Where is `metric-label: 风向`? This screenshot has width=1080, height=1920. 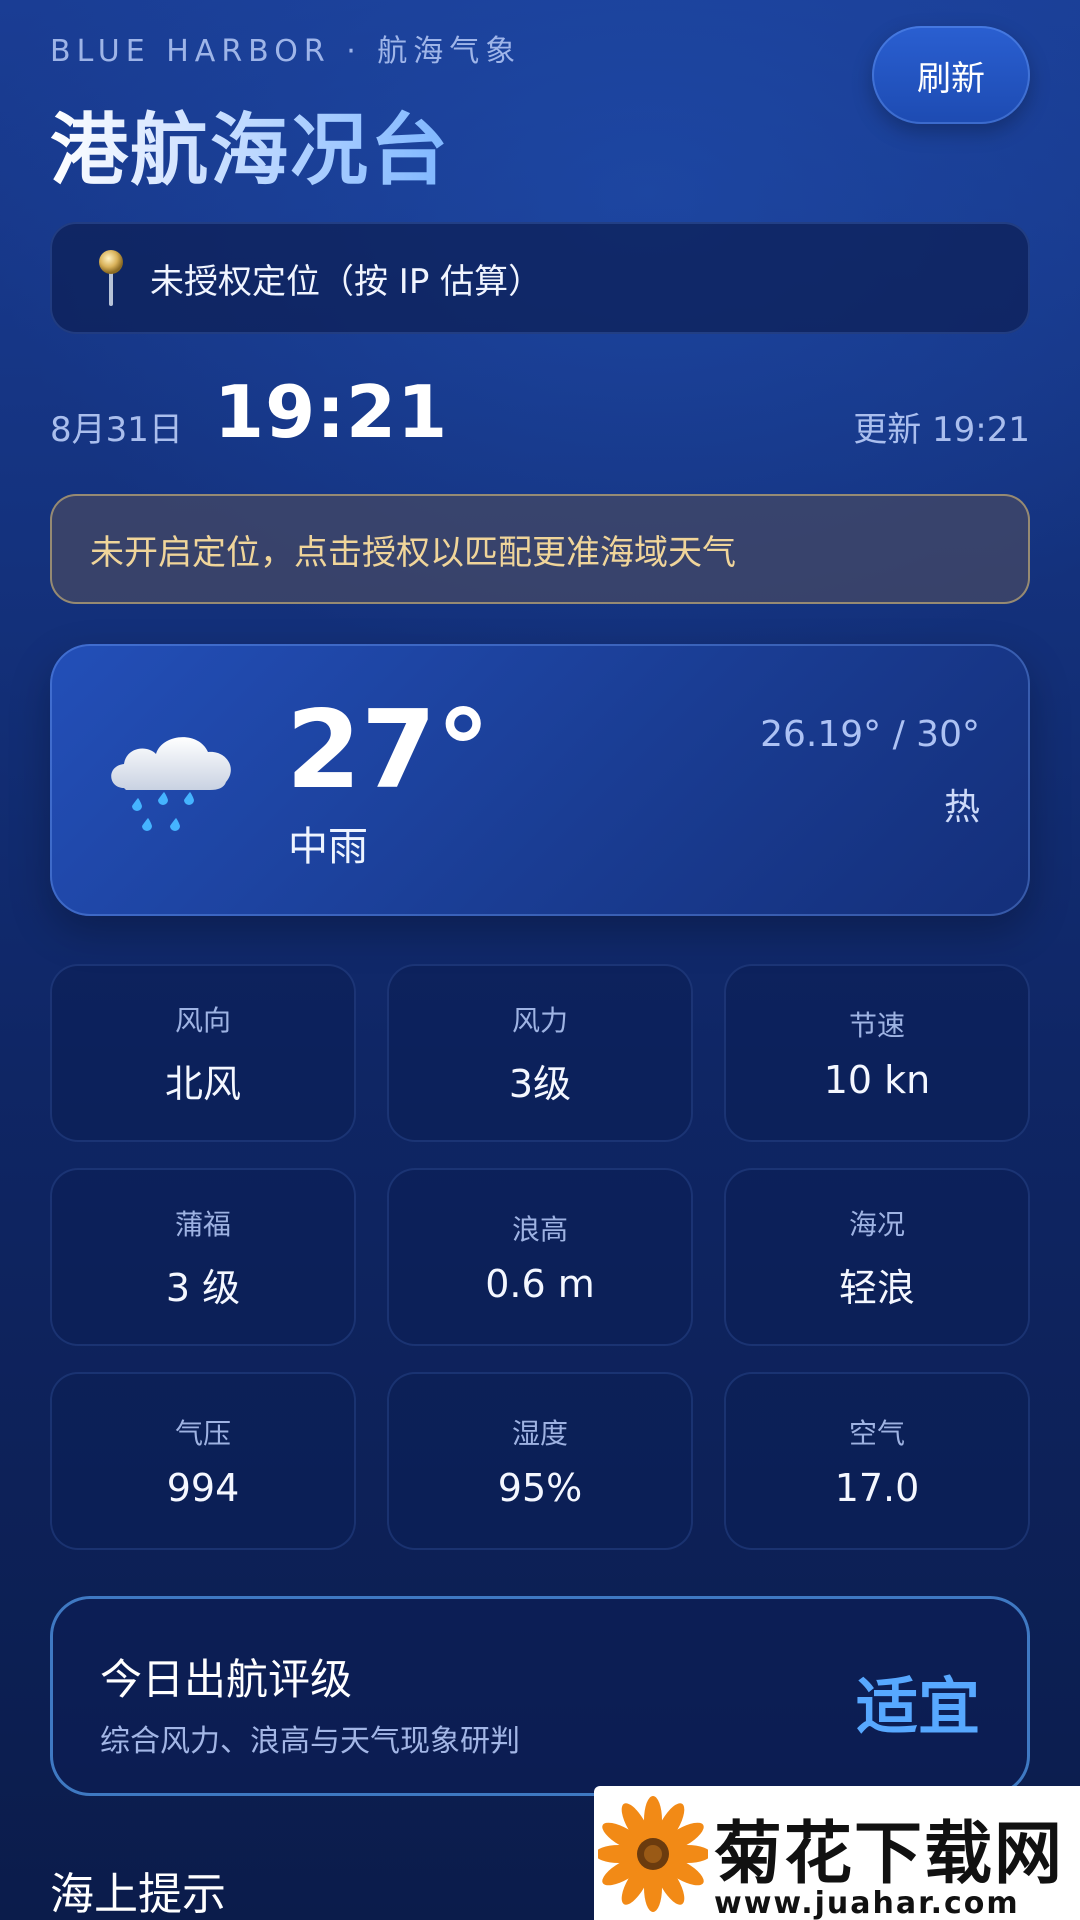
metric-label: 风向 is located at coordinates (202, 1020).